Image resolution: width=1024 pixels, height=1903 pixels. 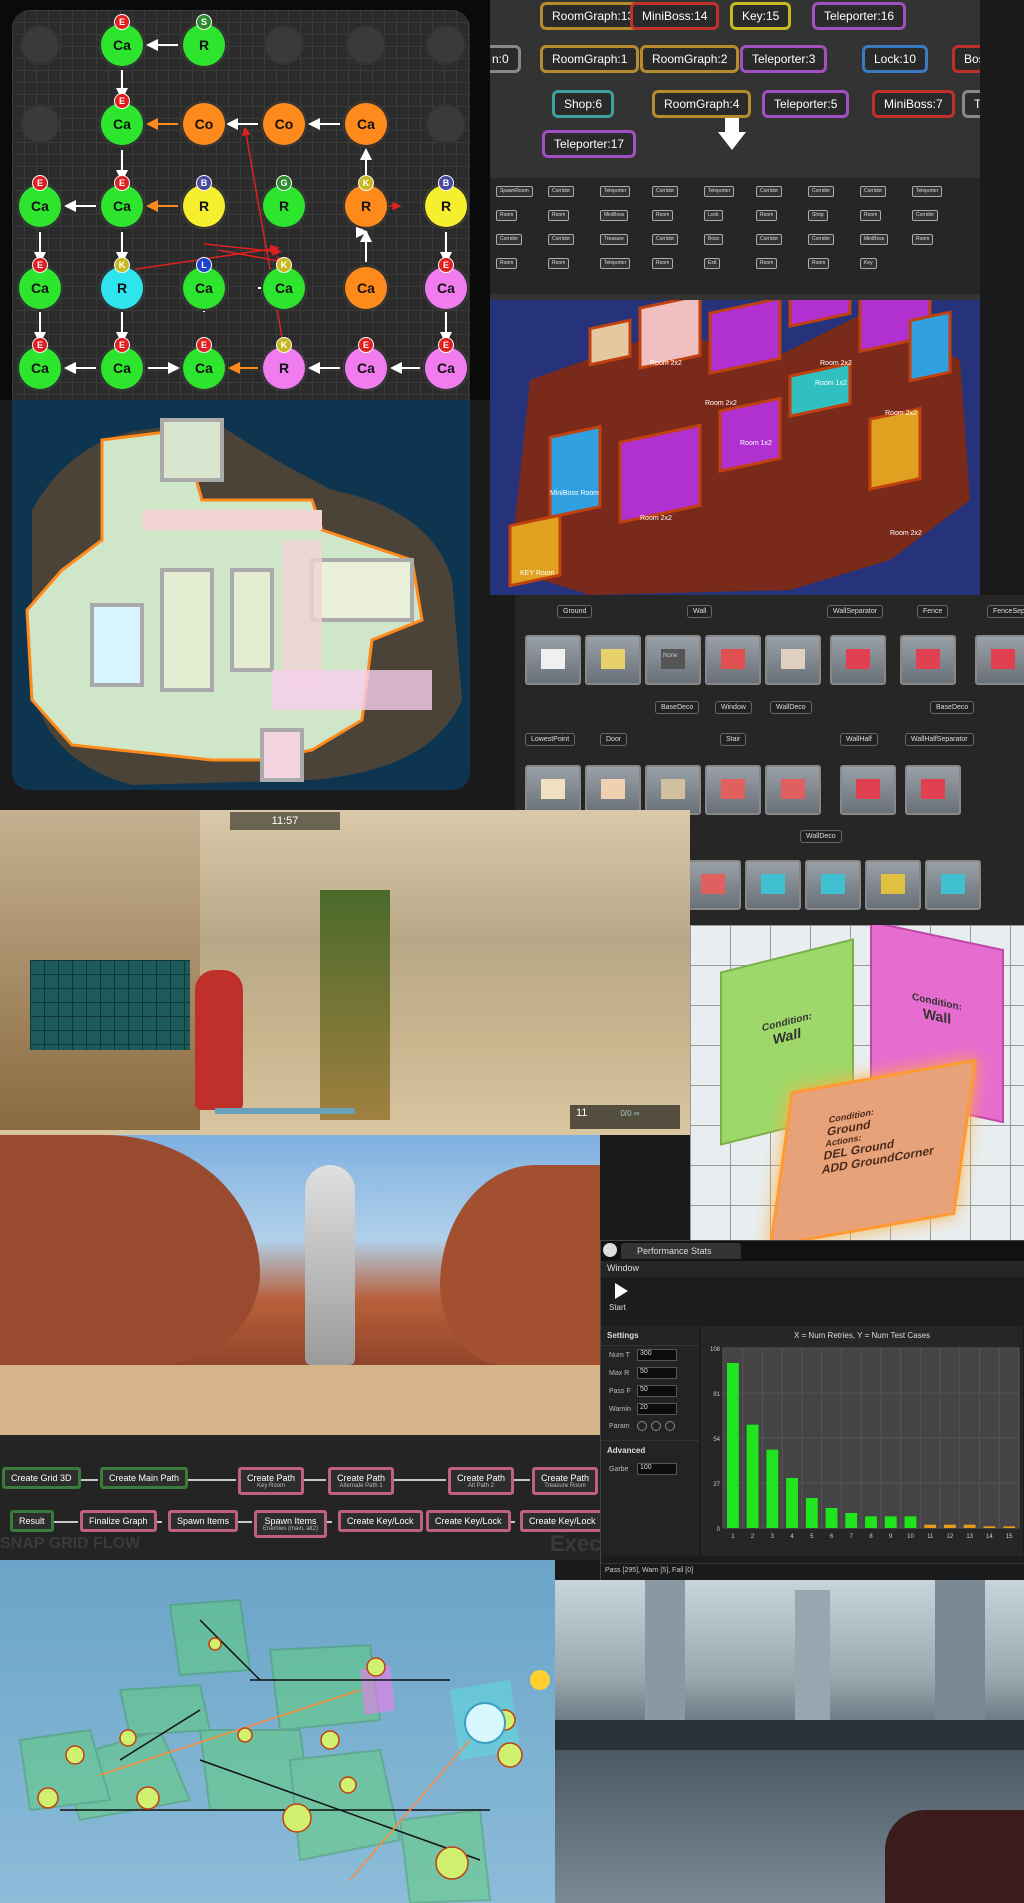 I want to click on flow-node-title: Spawn Items, so click(x=203, y=1521).